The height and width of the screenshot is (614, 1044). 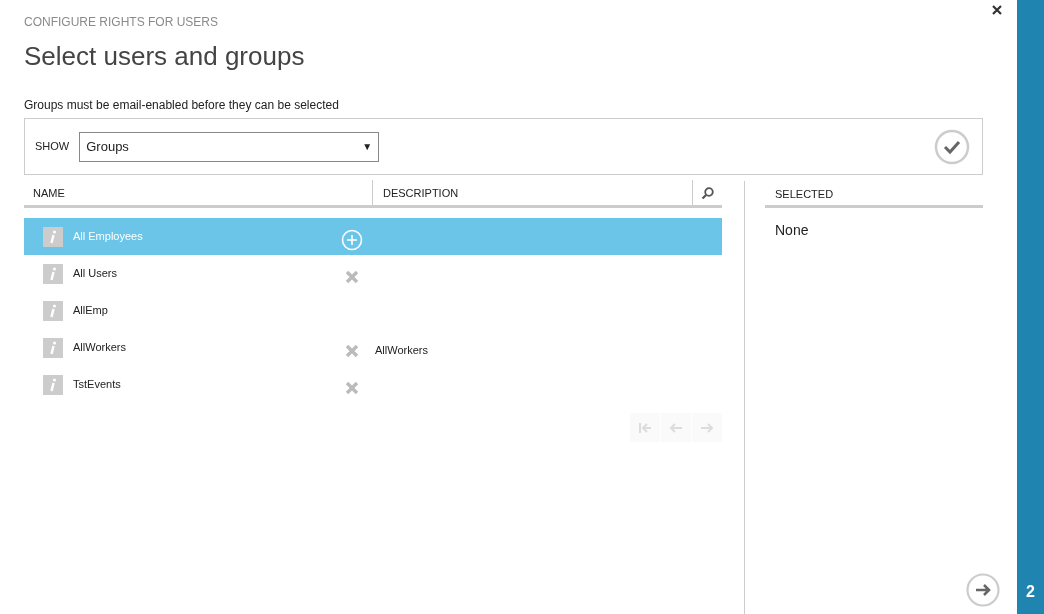 I want to click on table-row: AllEmp, so click(x=373, y=310).